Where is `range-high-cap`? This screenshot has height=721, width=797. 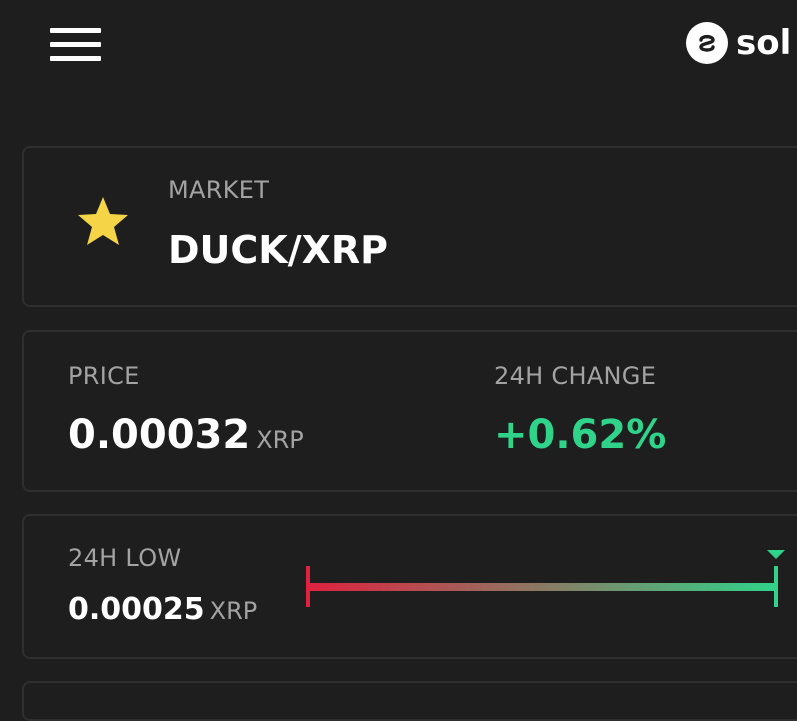 range-high-cap is located at coordinates (776, 586).